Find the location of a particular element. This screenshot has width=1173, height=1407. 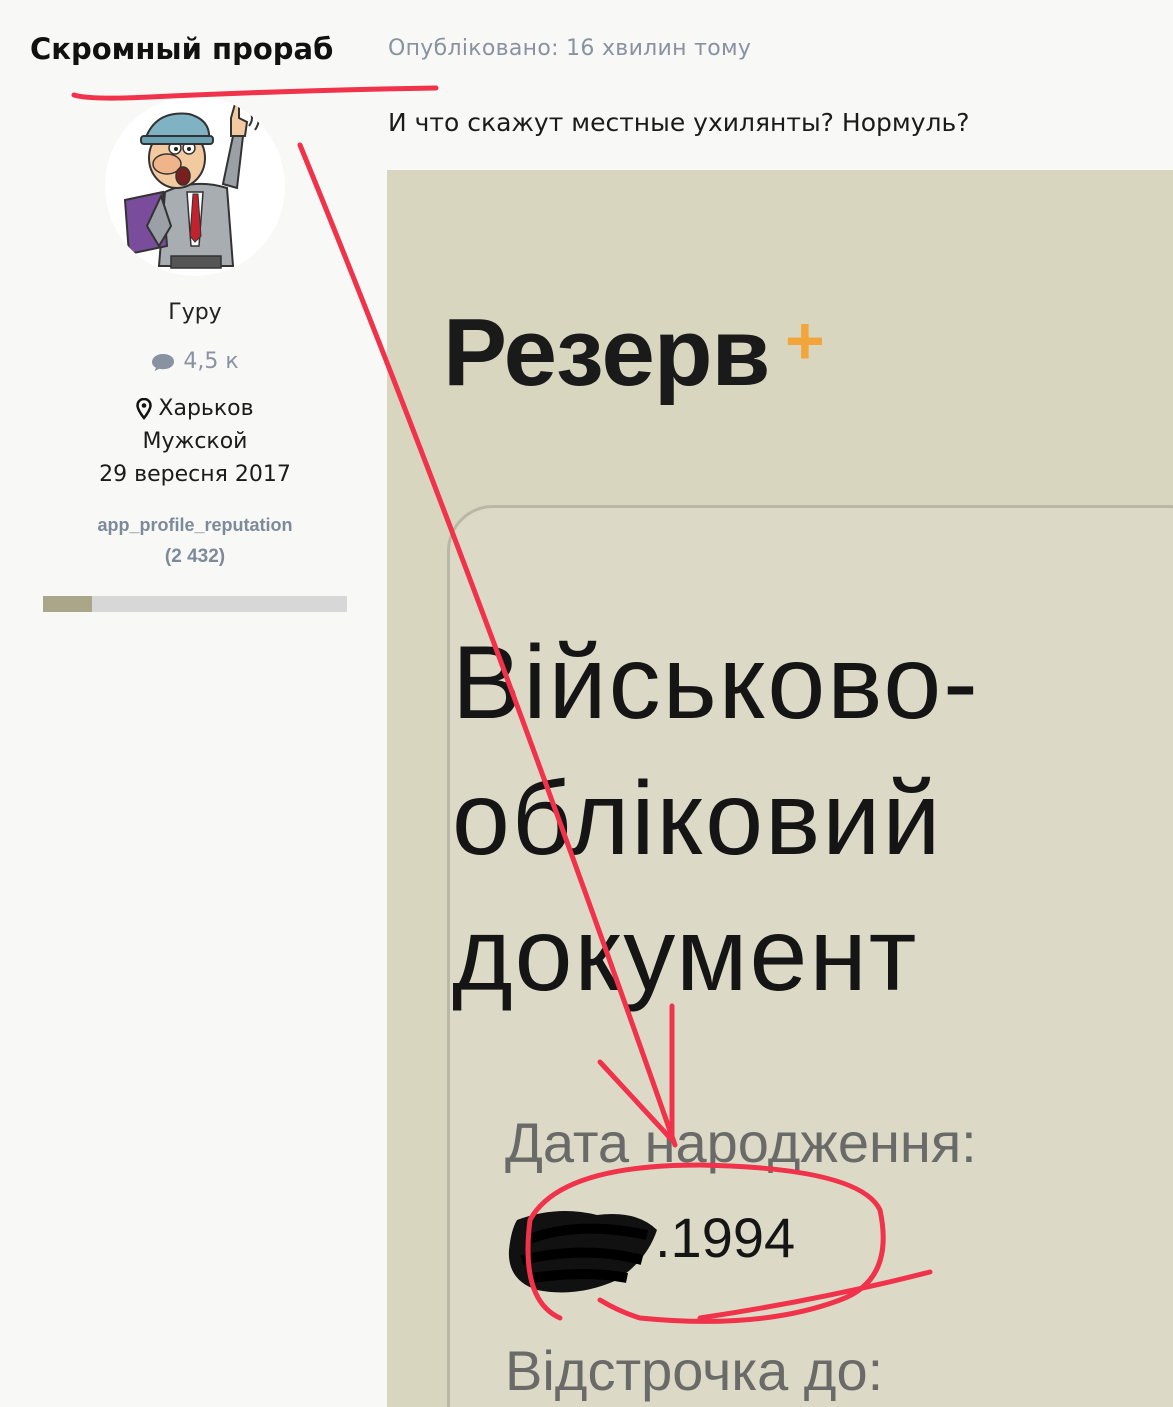

redaction-scribble is located at coordinates (582, 1252).